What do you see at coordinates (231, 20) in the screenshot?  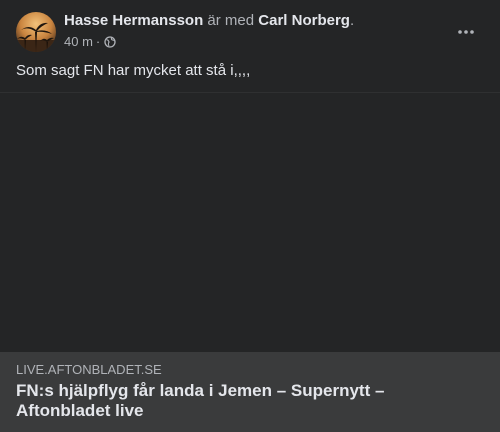 I see `with-text: är med` at bounding box center [231, 20].